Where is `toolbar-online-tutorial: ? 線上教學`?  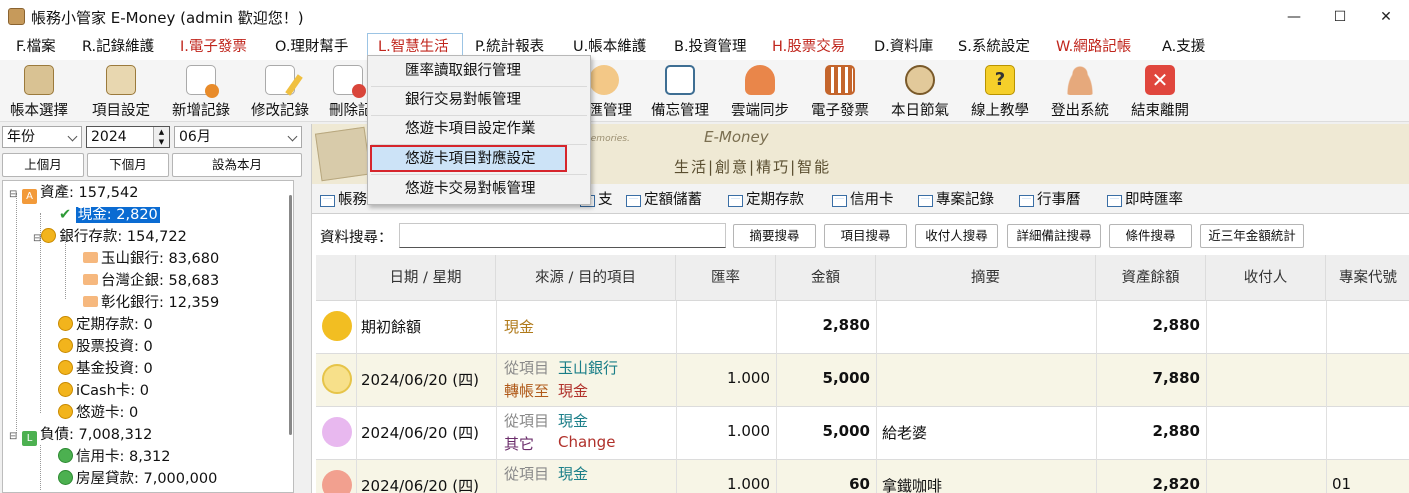
toolbar-online-tutorial: ? 線上教學 is located at coordinates (1000, 91).